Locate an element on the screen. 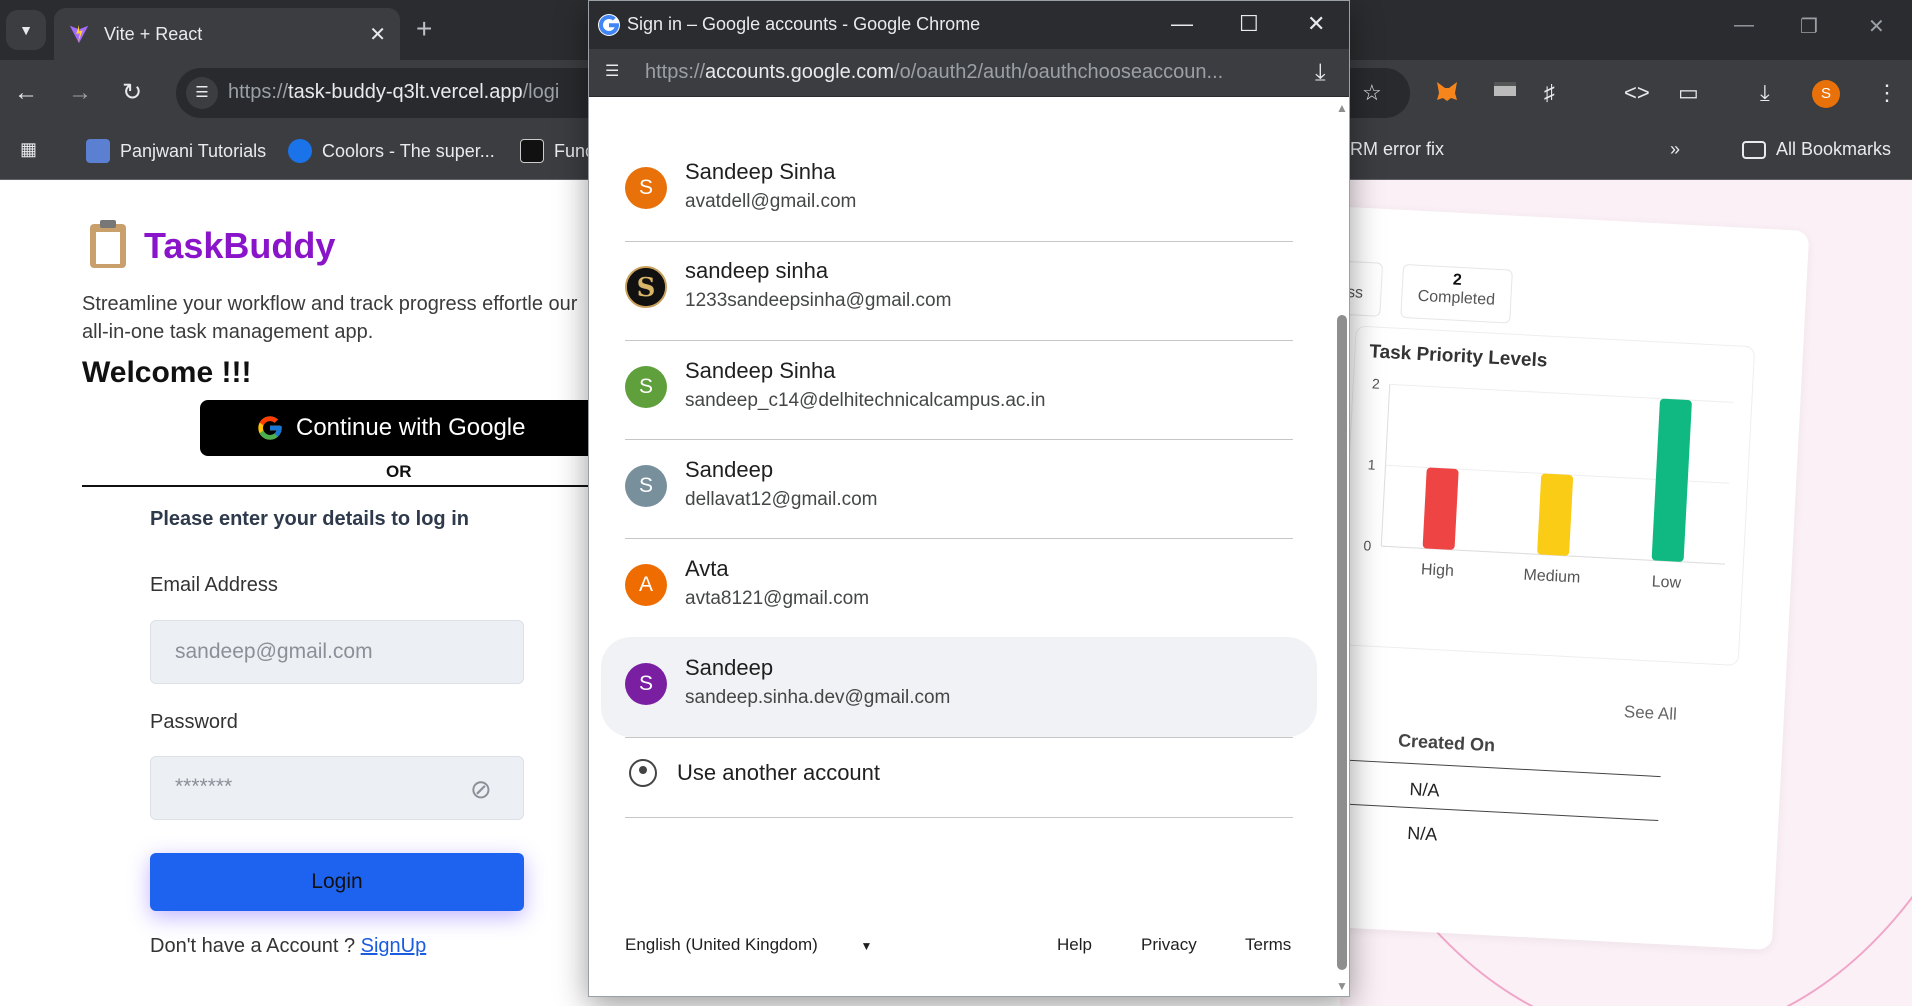 The width and height of the screenshot is (1912, 1006). account-email: sandeep.sinha.dev@gmail.com is located at coordinates (818, 697).